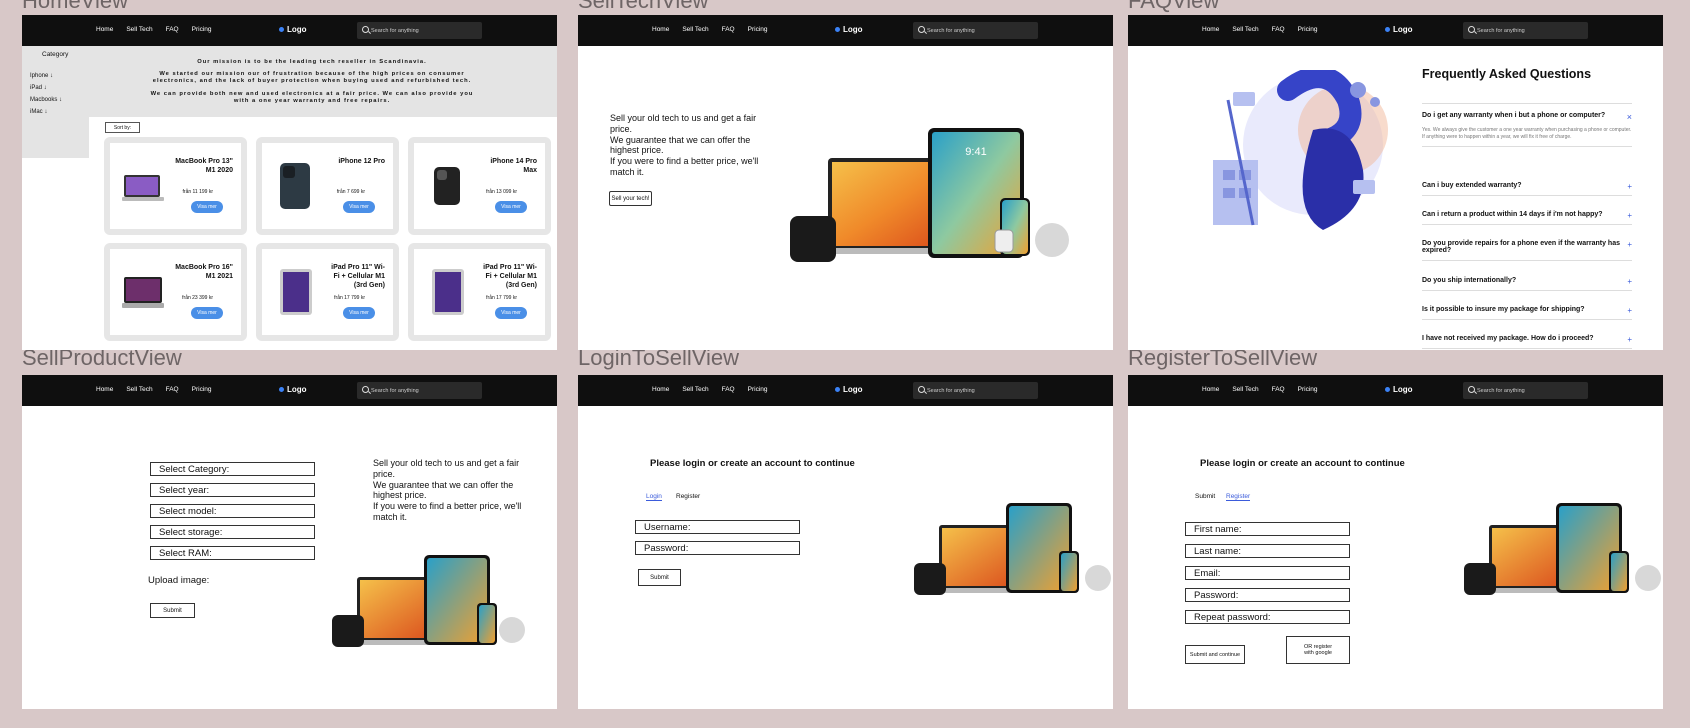 Image resolution: width=1690 pixels, height=728 pixels. I want to click on close-icon: ×, so click(1629, 117).